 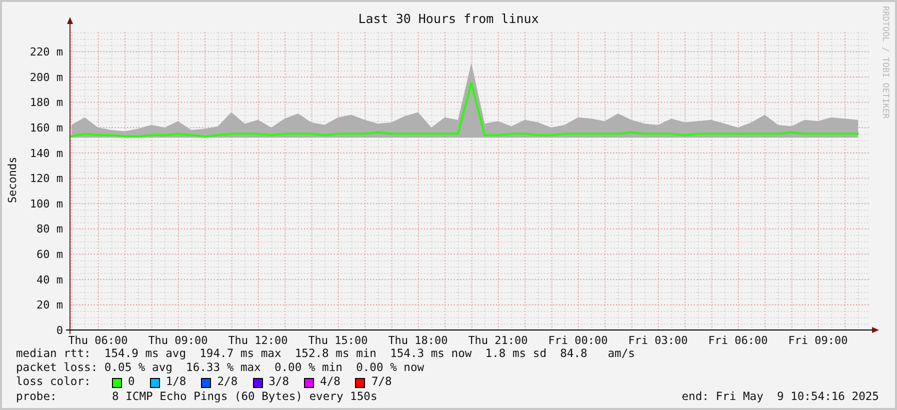 I want to click on y-tick-label: 200 m, so click(x=46, y=77).